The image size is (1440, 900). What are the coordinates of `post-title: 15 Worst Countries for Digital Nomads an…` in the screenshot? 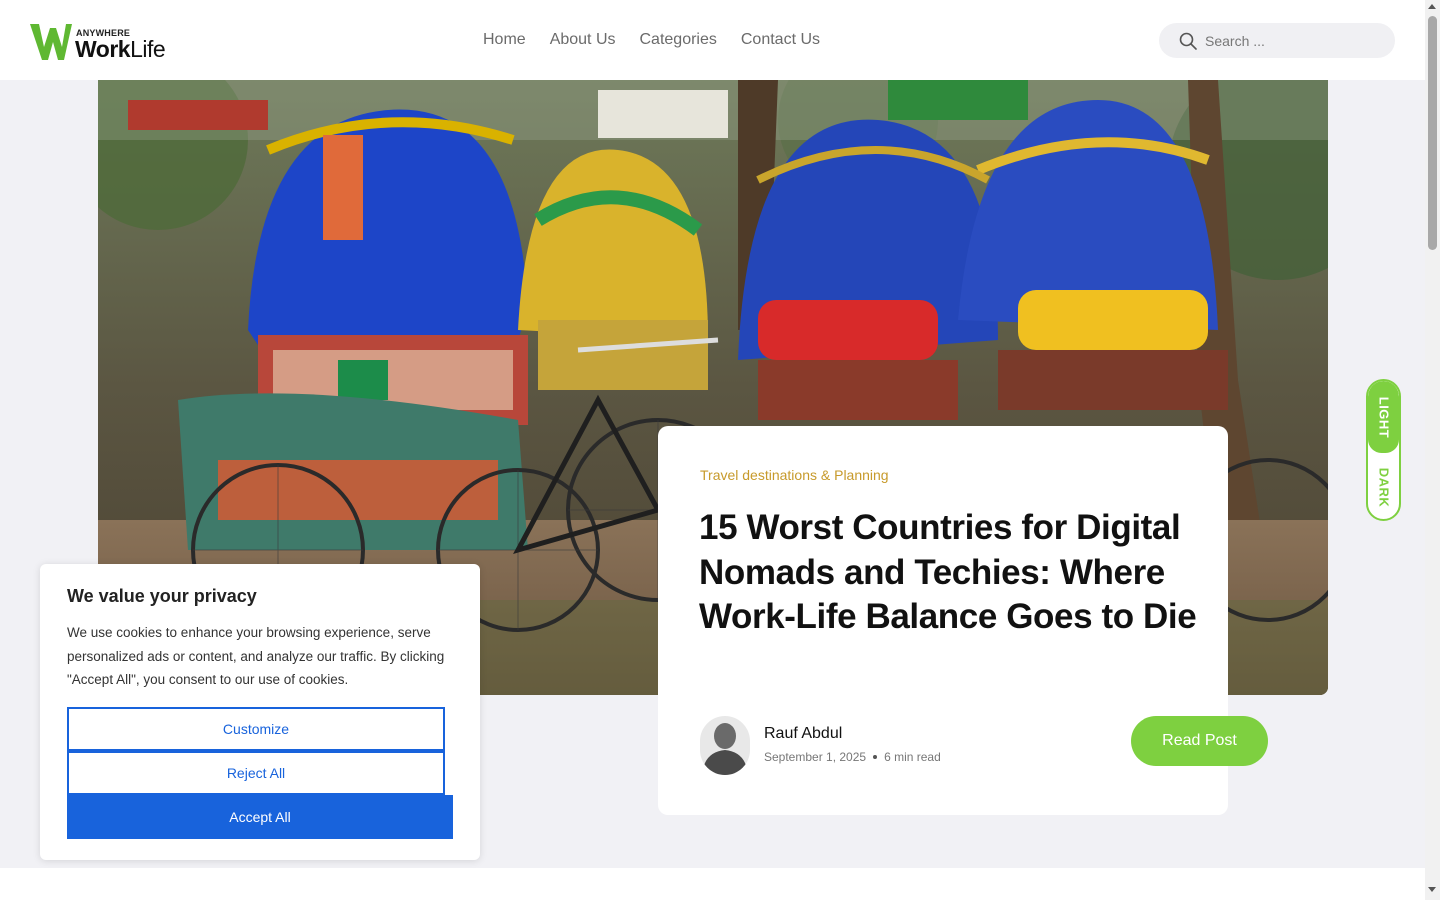 It's located at (949, 573).